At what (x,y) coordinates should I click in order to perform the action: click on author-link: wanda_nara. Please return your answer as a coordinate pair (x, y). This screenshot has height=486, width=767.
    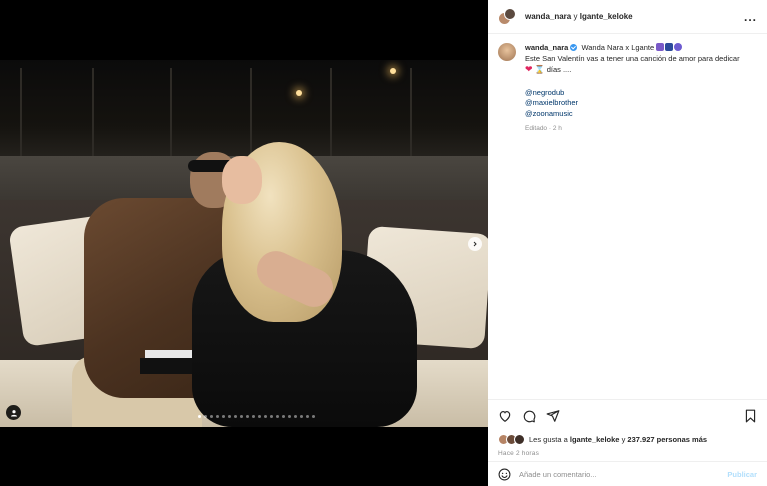
    Looking at the image, I should click on (548, 16).